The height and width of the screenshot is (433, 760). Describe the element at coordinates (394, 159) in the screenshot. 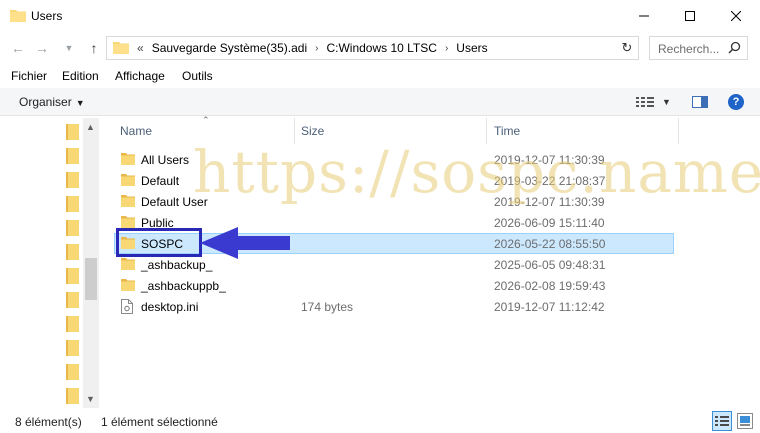

I see `file-row: All Users 2019-12-07 11:30:39` at that location.